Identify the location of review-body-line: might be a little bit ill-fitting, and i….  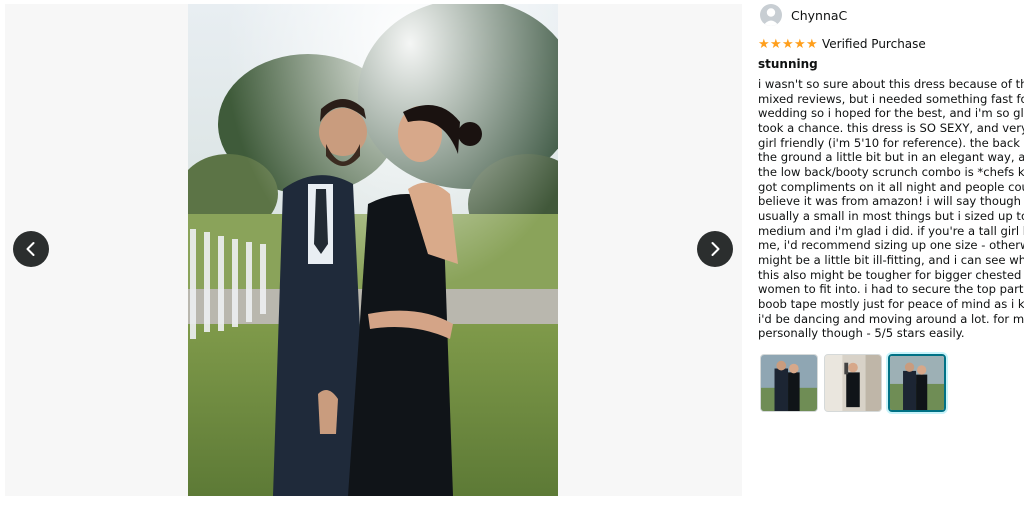
(891, 259).